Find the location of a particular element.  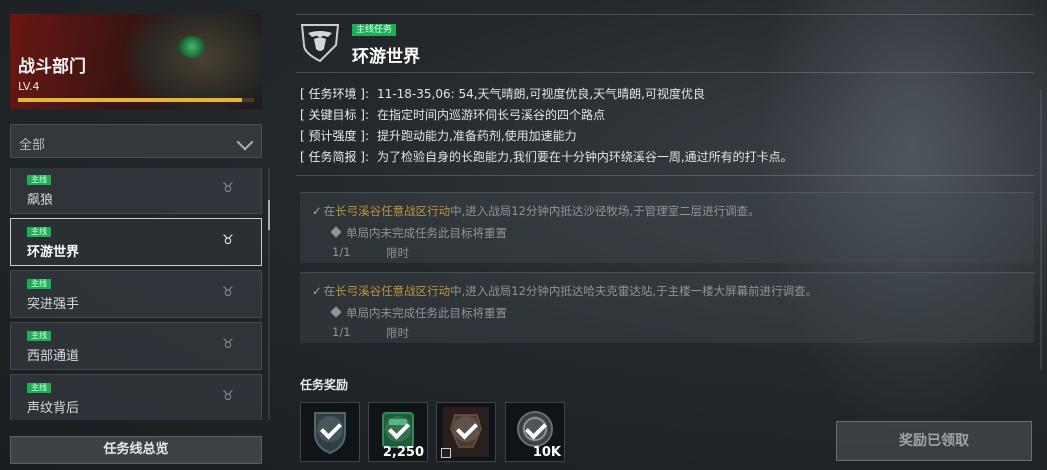

reward-item: 2,250 is located at coordinates (398, 432).